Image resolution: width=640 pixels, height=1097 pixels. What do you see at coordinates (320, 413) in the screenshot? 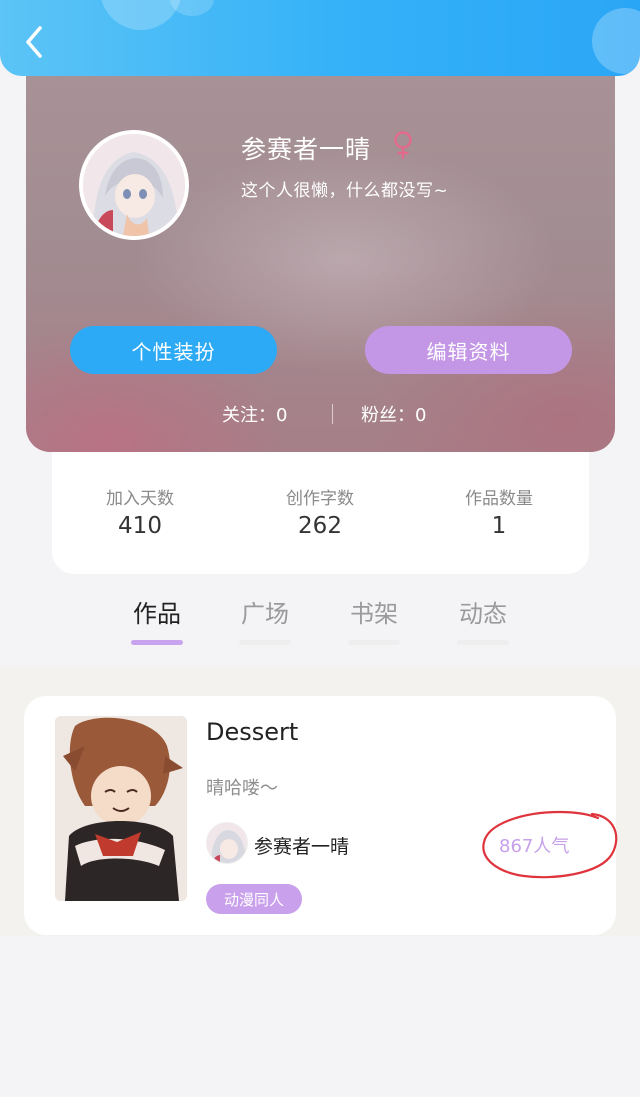
I see `follow-stats: 关注：0 粉丝：0` at bounding box center [320, 413].